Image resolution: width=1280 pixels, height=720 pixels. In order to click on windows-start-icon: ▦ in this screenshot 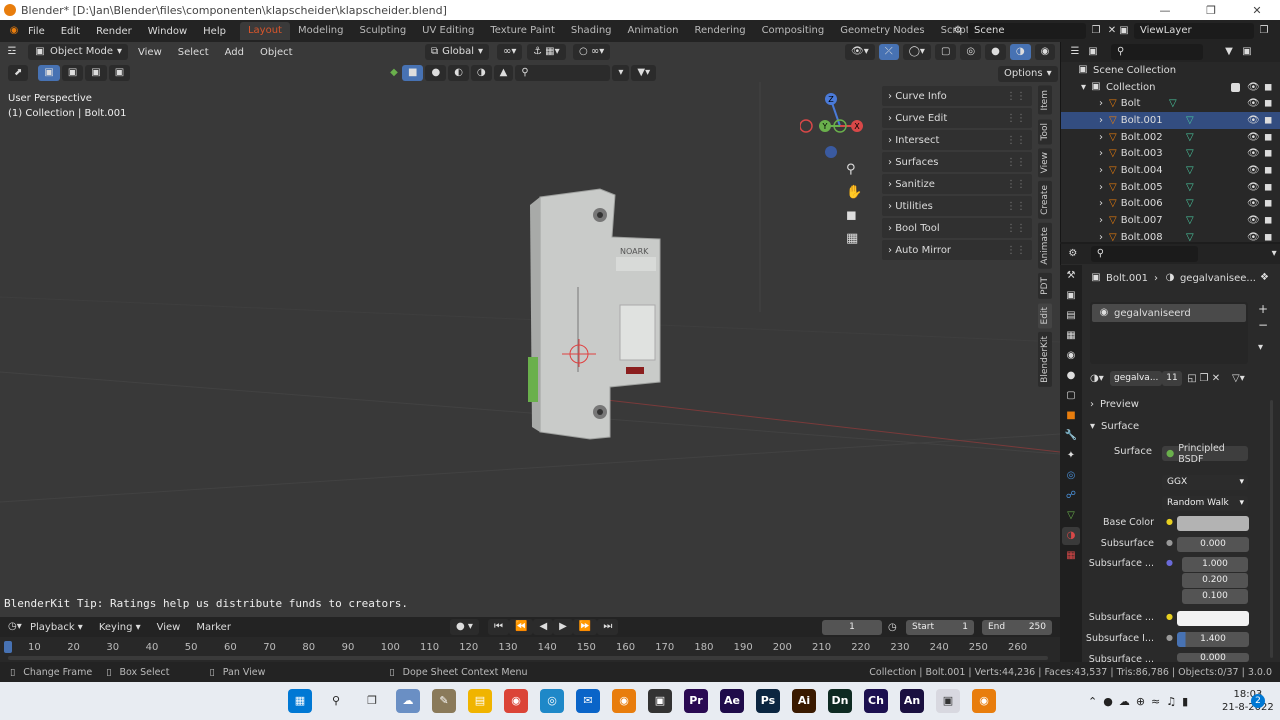, I will do `click(300, 701)`.